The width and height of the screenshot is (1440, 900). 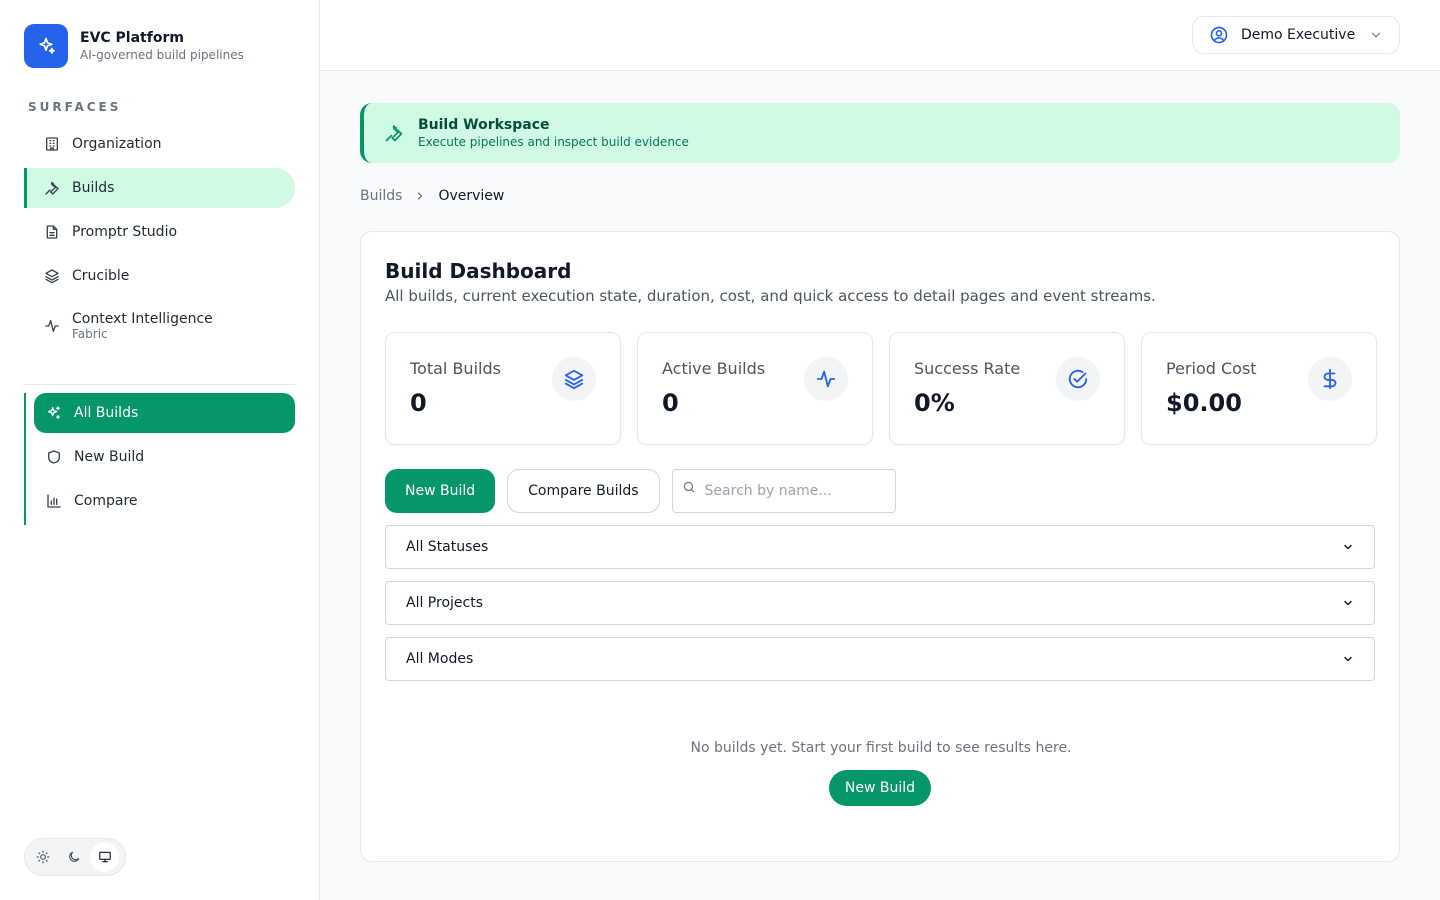 What do you see at coordinates (880, 35) in the screenshot?
I see `top-header: Demo Executive` at bounding box center [880, 35].